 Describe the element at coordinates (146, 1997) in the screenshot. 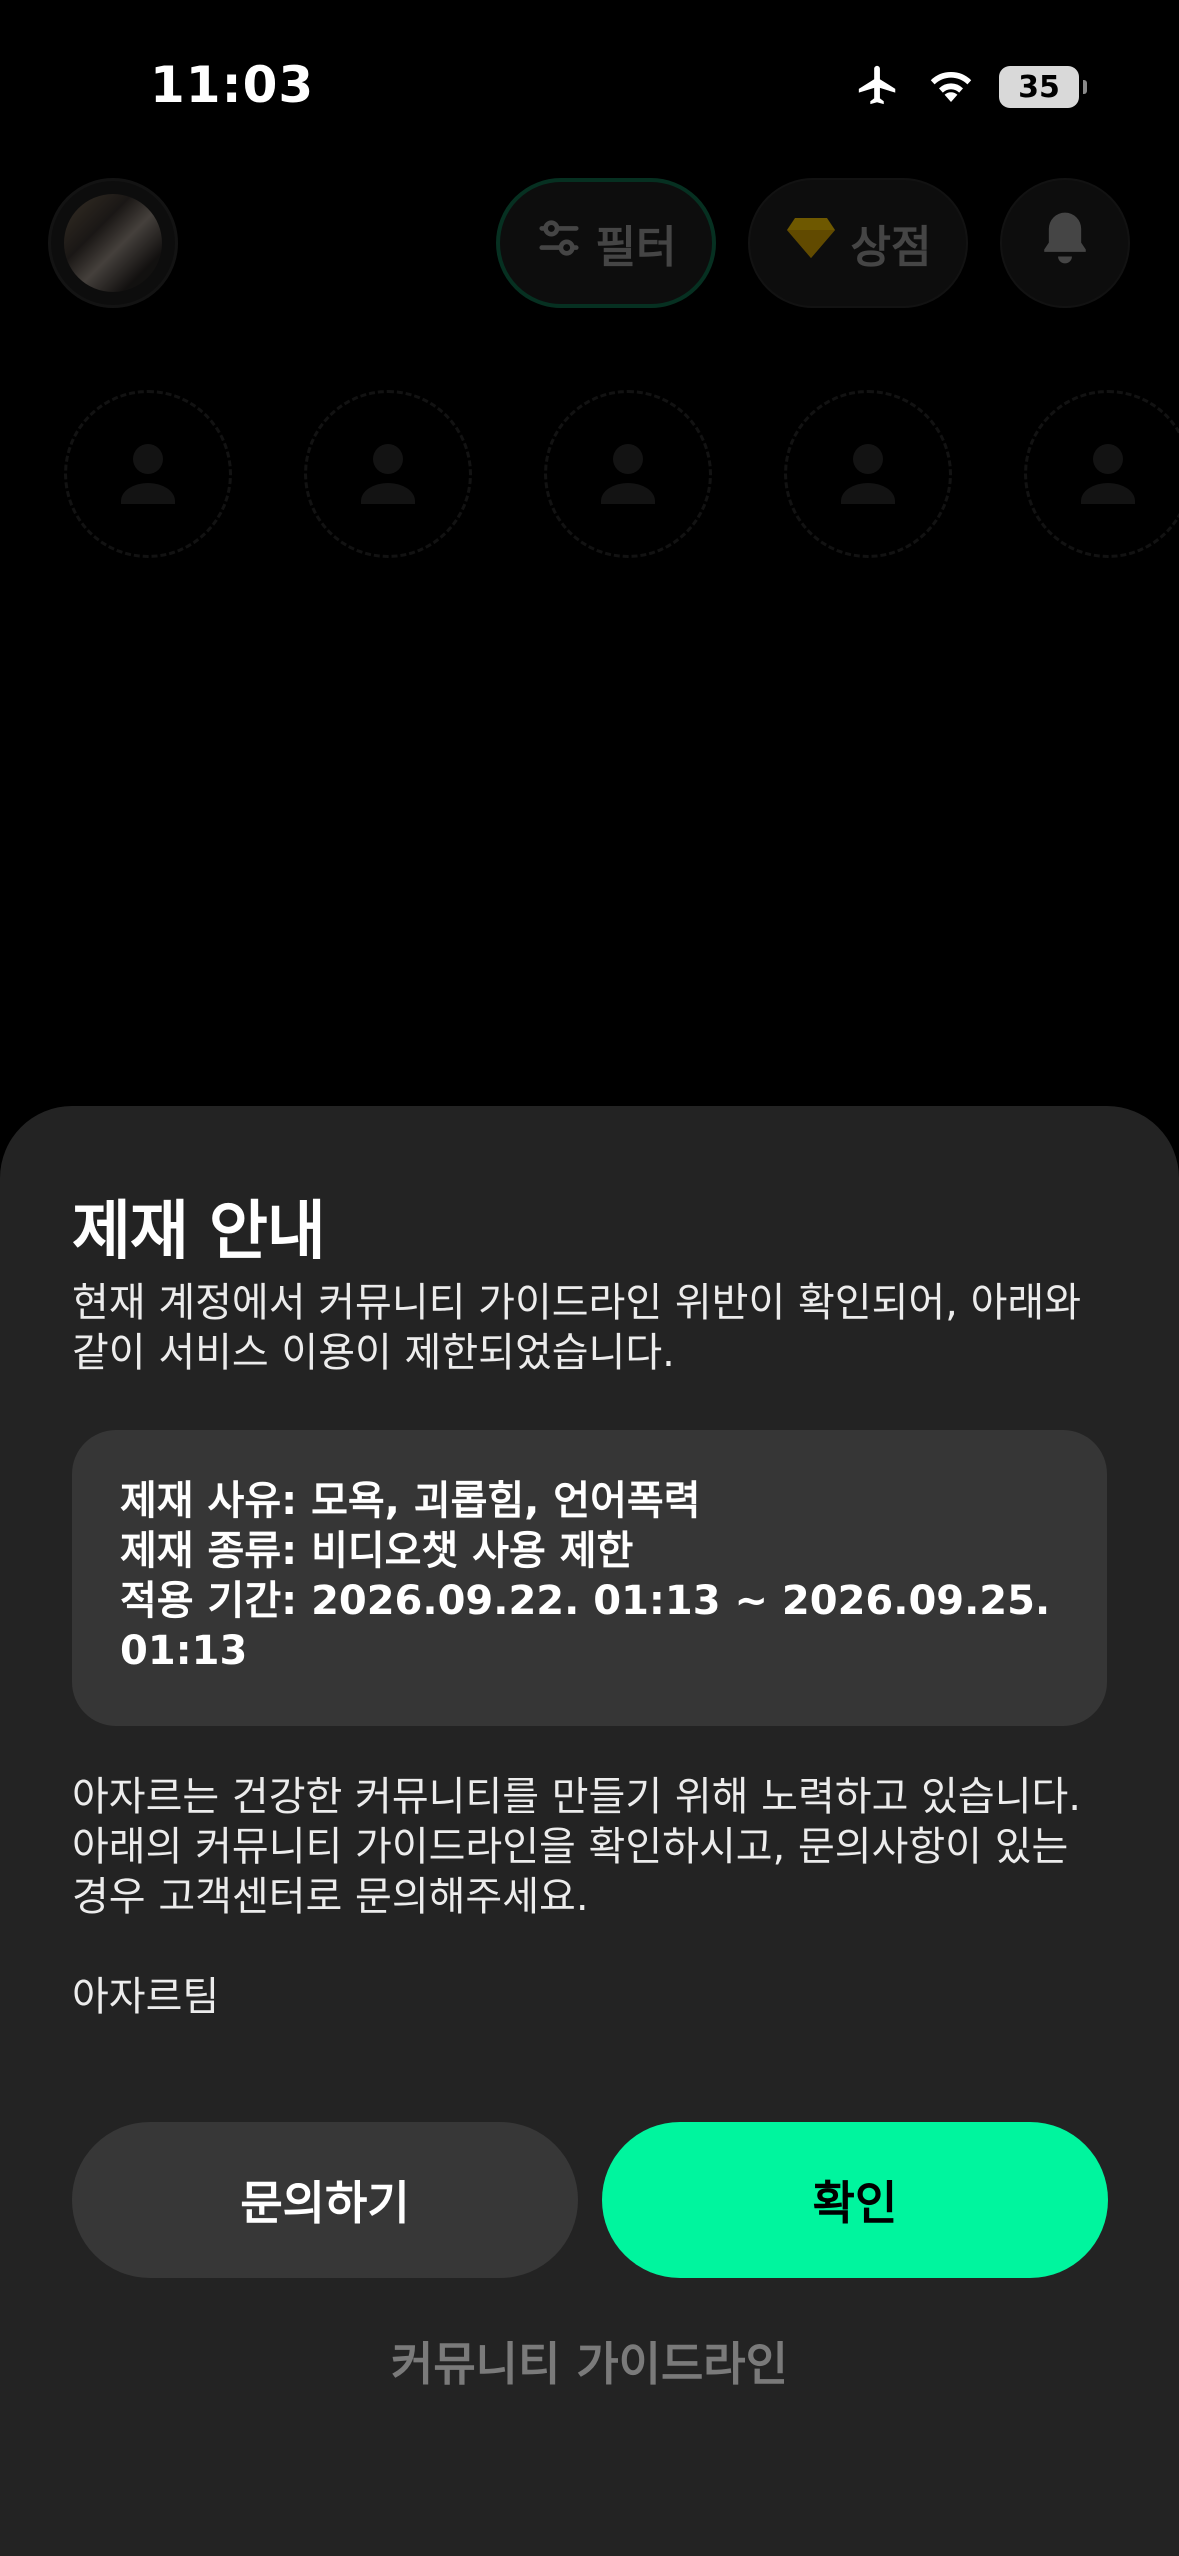

I see `team-signature: 아자르팀` at that location.